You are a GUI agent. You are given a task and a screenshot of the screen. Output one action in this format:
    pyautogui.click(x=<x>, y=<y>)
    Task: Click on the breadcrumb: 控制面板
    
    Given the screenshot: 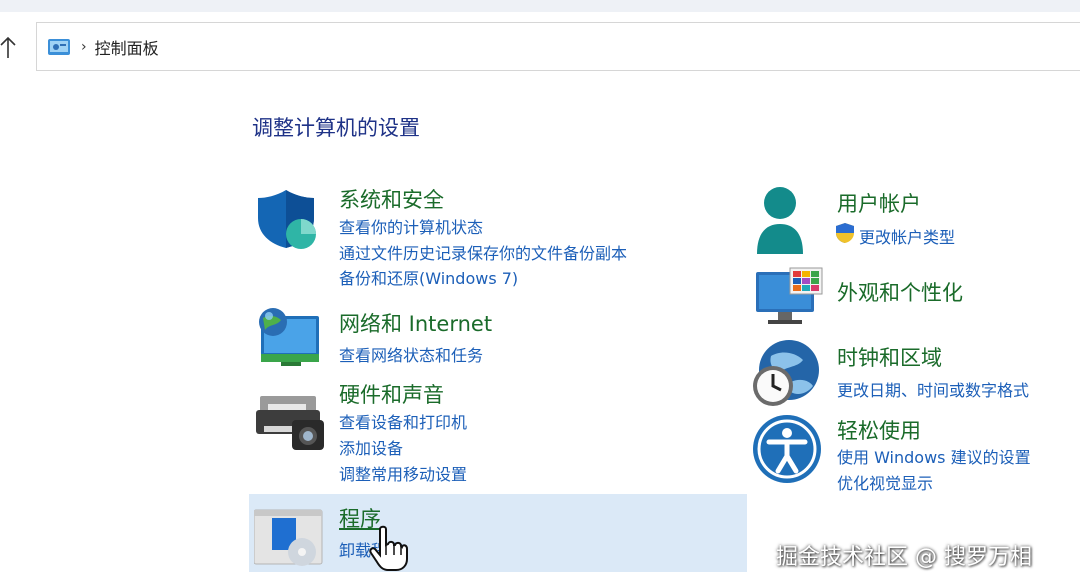 What is the action you would take?
    pyautogui.click(x=127, y=47)
    